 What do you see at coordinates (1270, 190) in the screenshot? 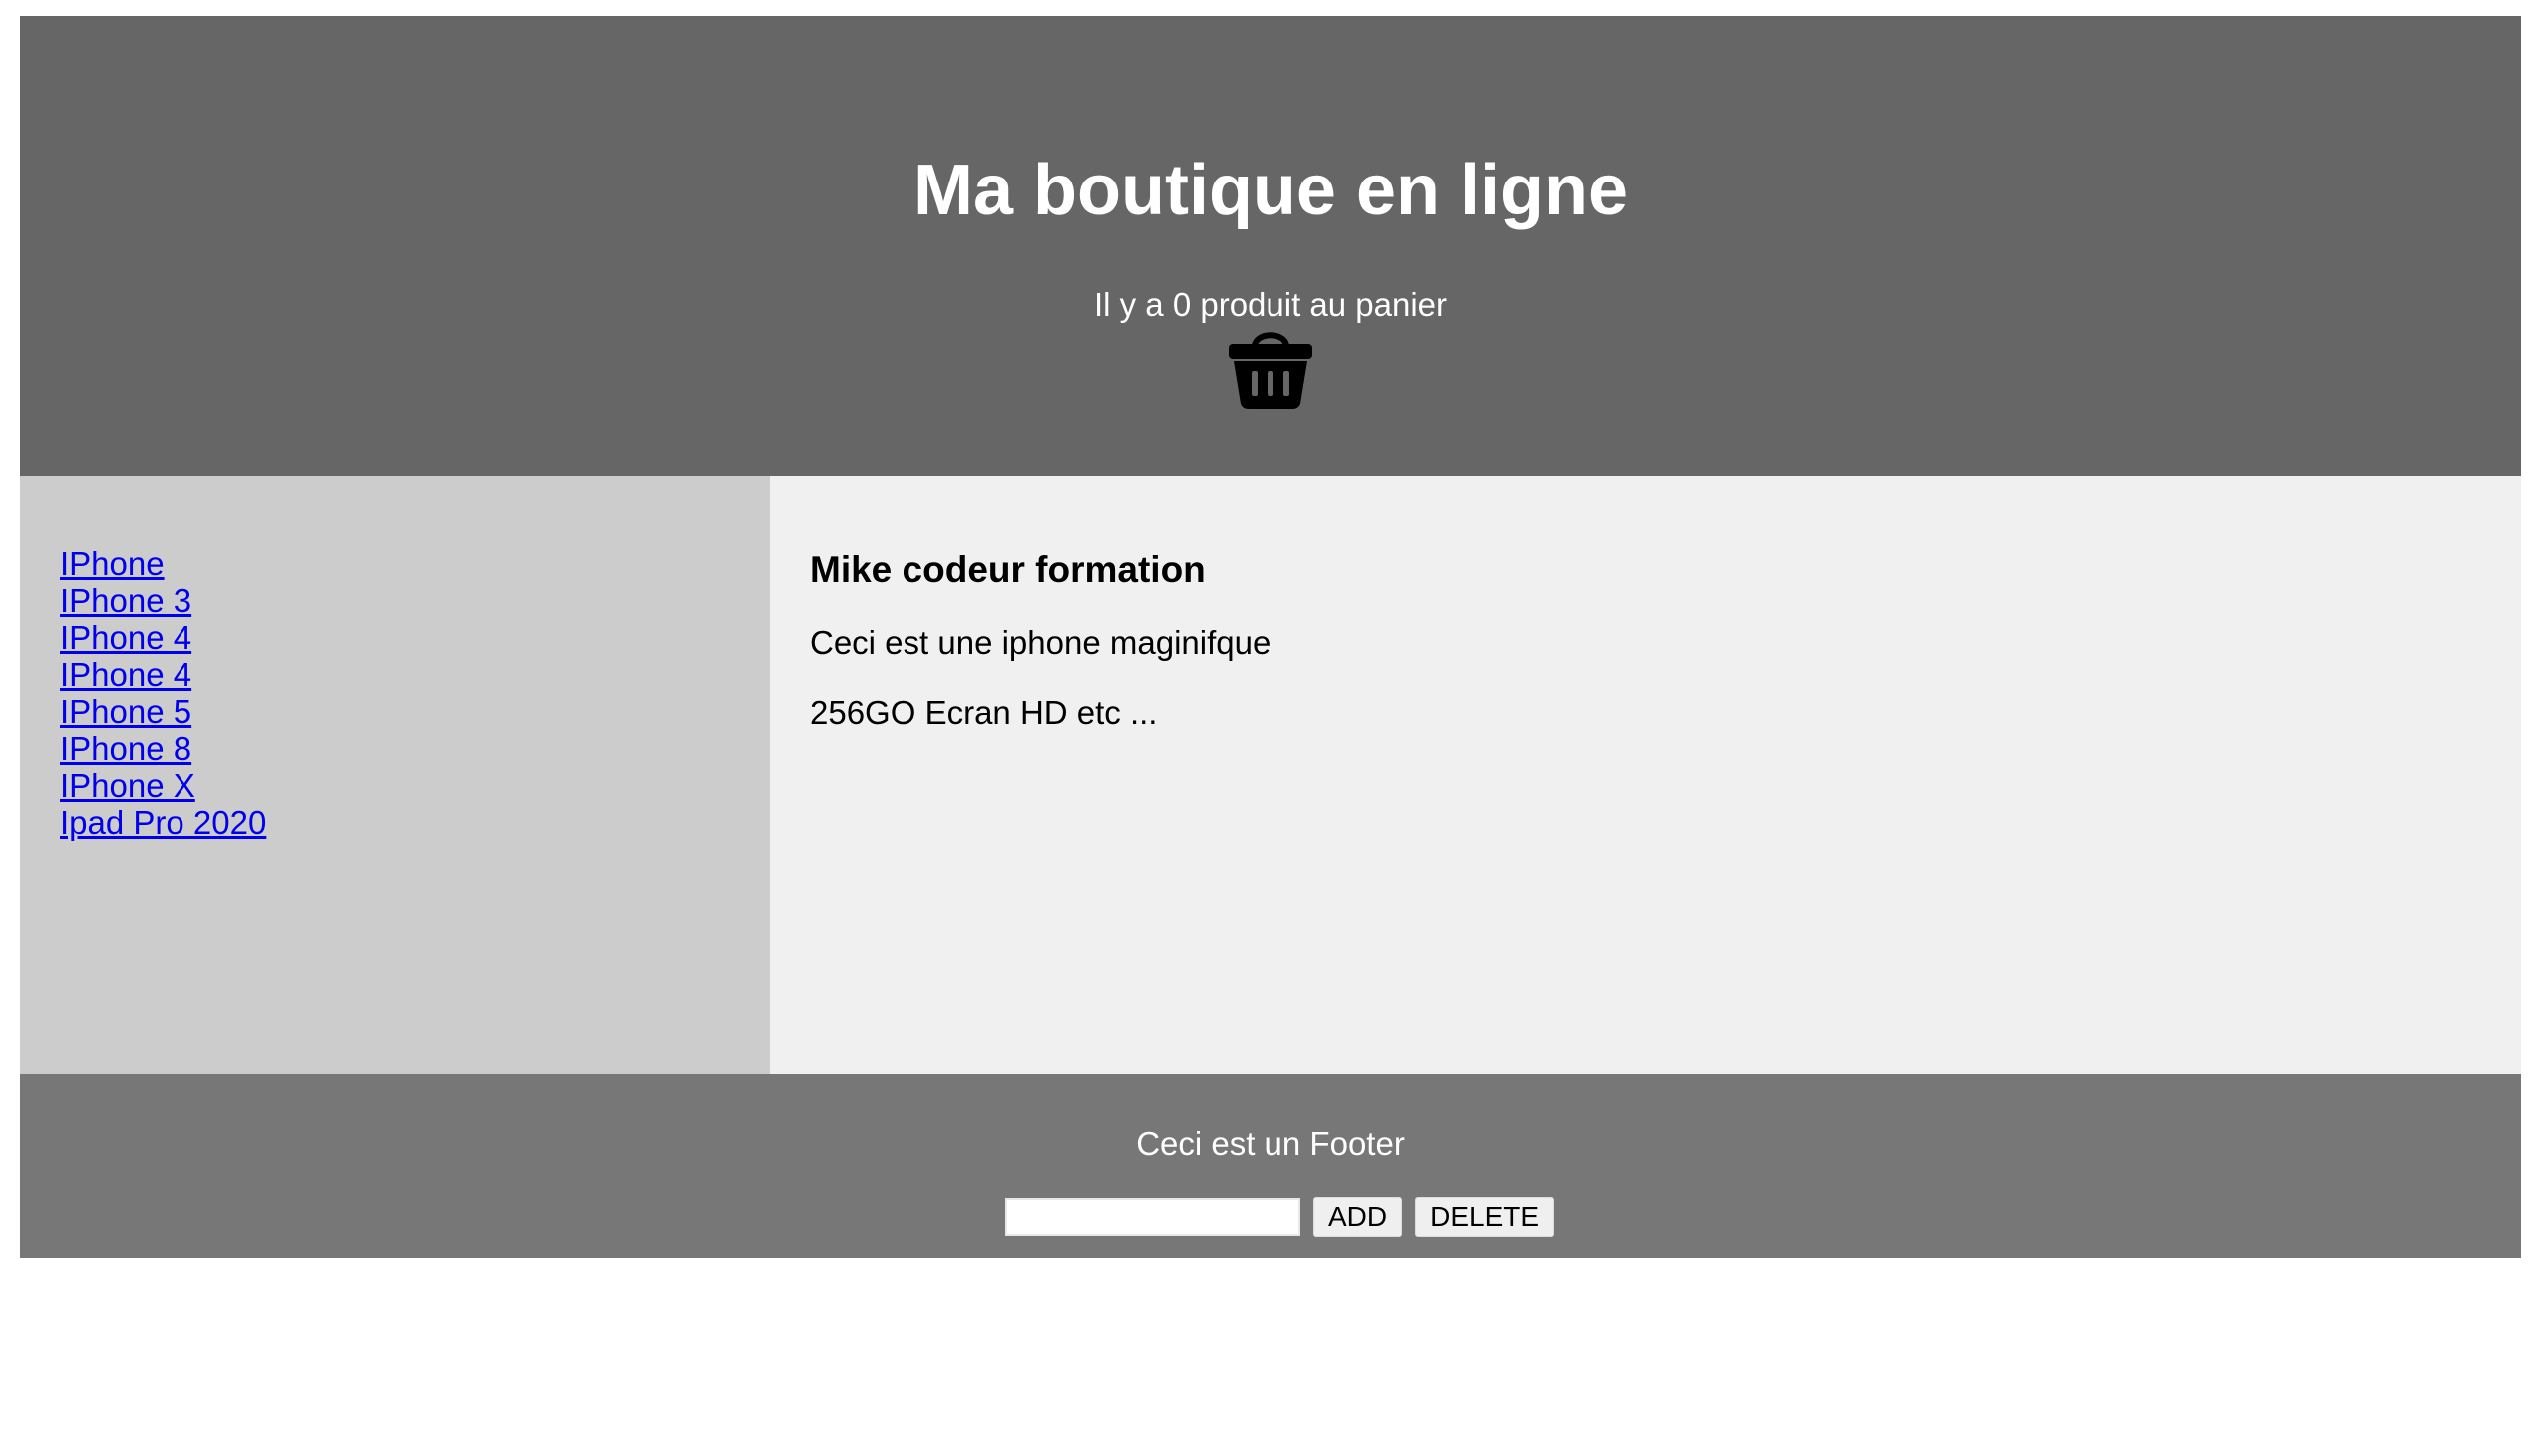
I see `page-title: Ma boutique en ligne` at bounding box center [1270, 190].